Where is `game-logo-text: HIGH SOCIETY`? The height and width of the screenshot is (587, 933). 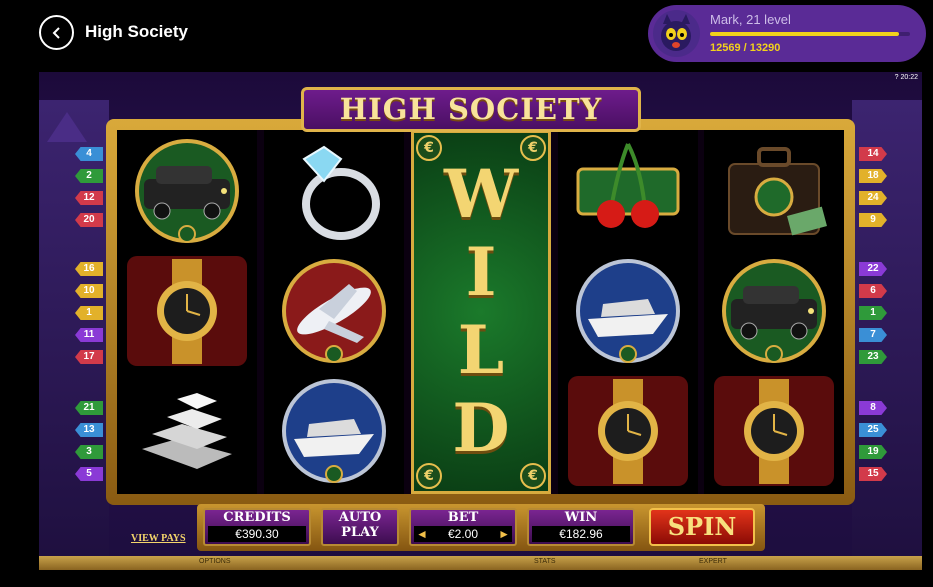
game-logo-text: HIGH SOCIETY is located at coordinates (471, 109).